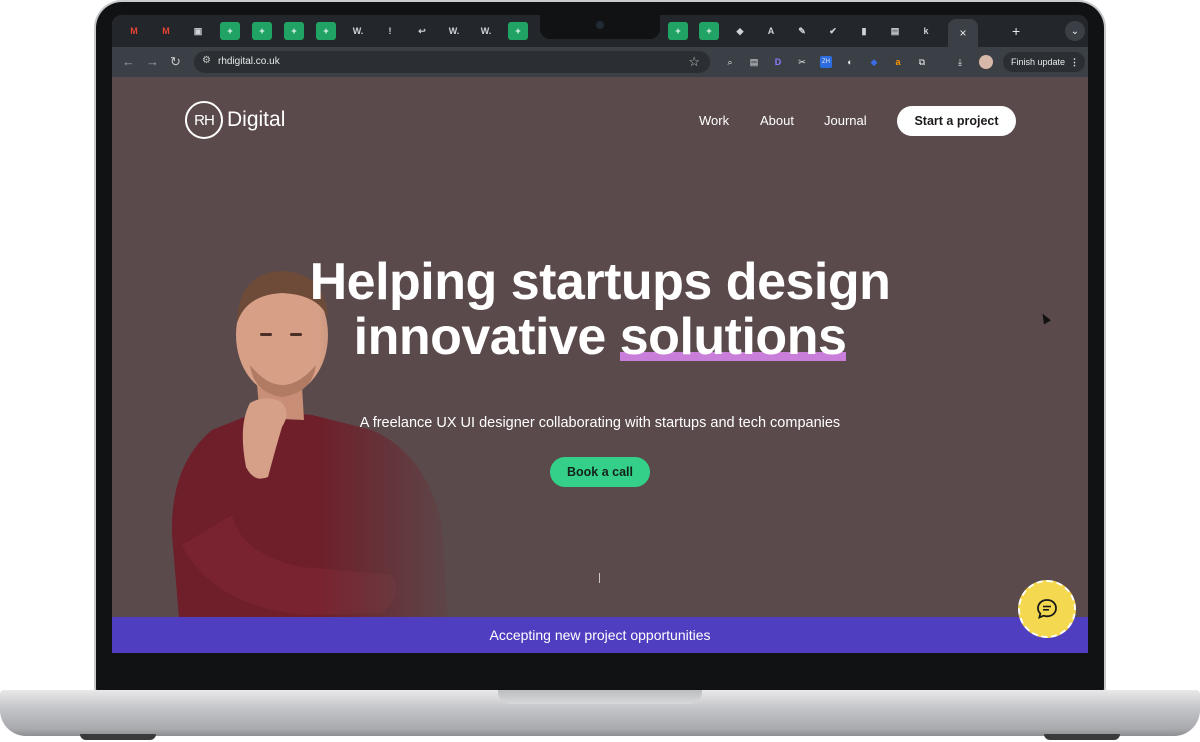 The image size is (1200, 742). Describe the element at coordinates (845, 120) in the screenshot. I see `nav-link-journal: Journal` at that location.